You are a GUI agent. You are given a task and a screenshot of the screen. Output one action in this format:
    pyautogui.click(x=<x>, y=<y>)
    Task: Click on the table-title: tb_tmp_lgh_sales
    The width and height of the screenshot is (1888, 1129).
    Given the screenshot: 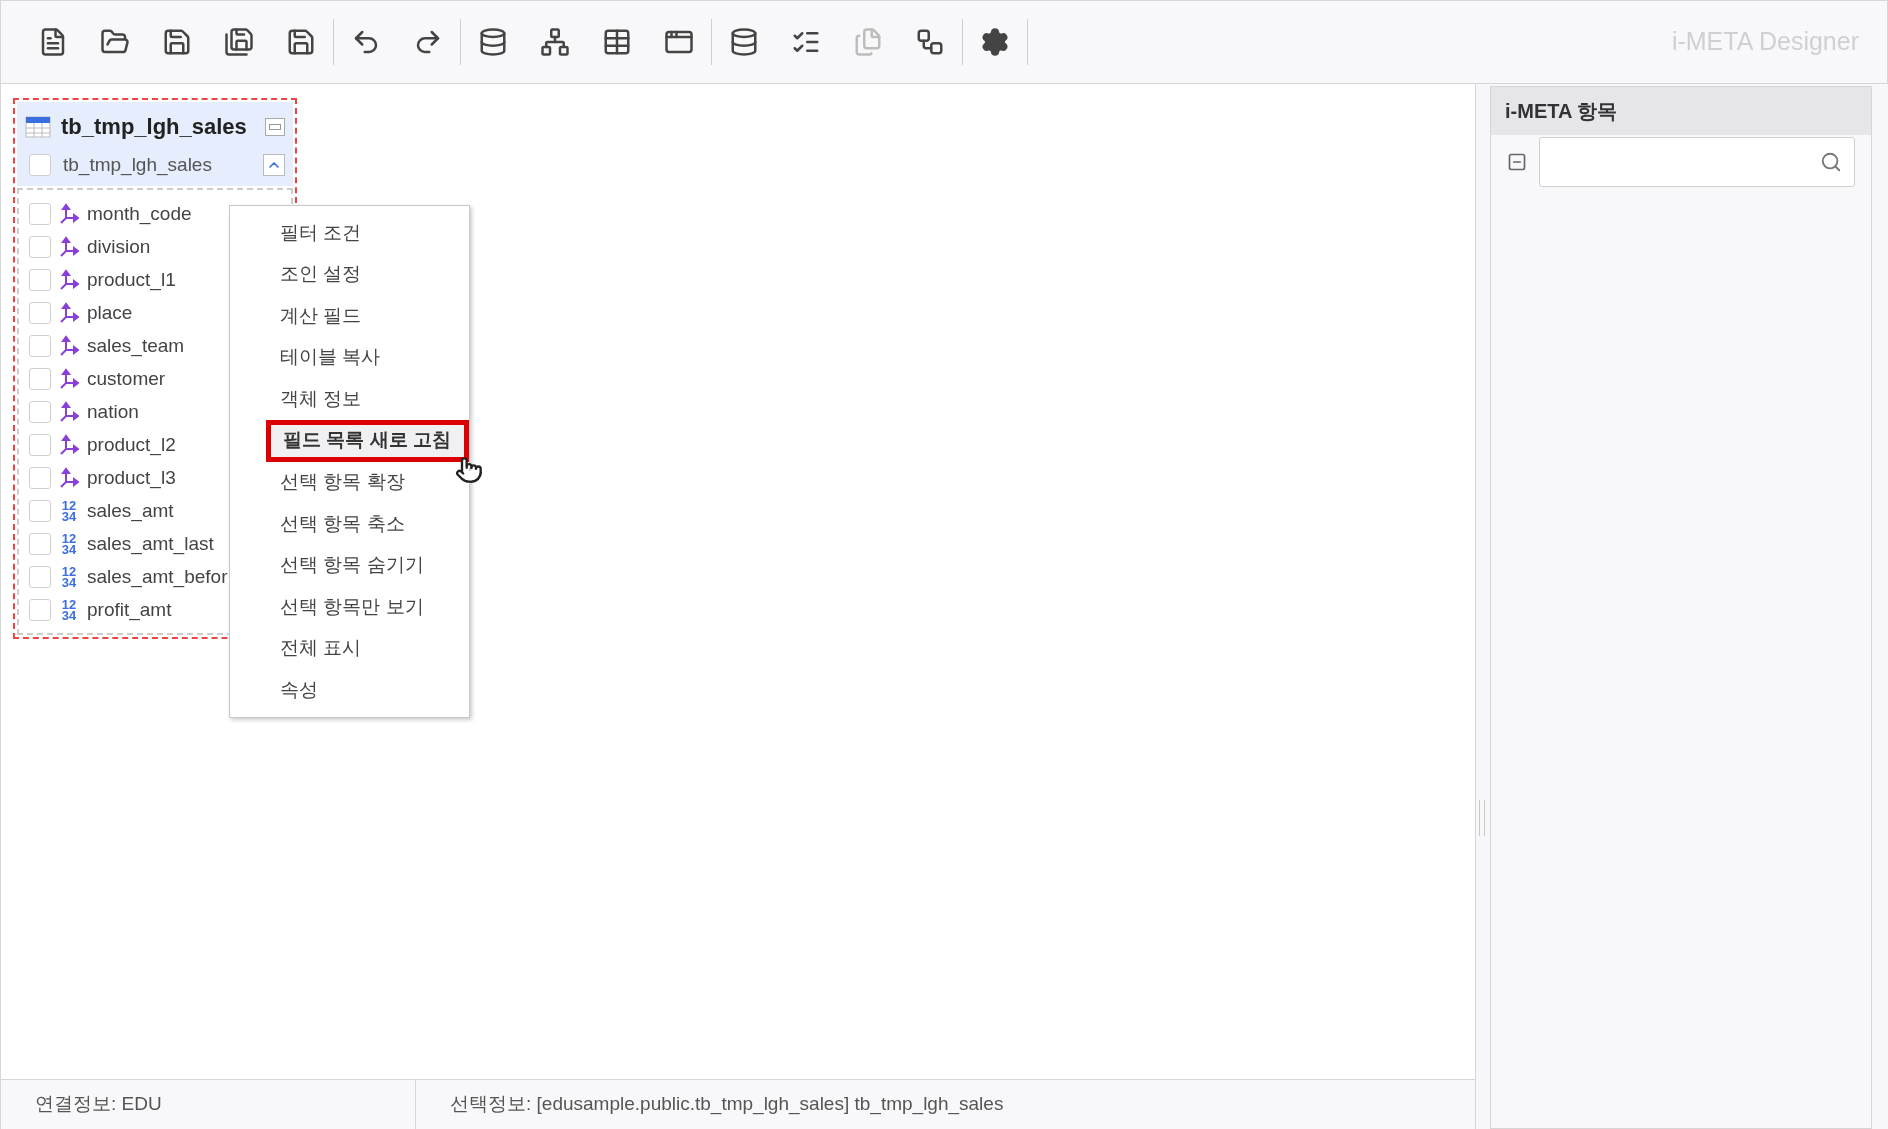 What is the action you would take?
    pyautogui.click(x=154, y=127)
    